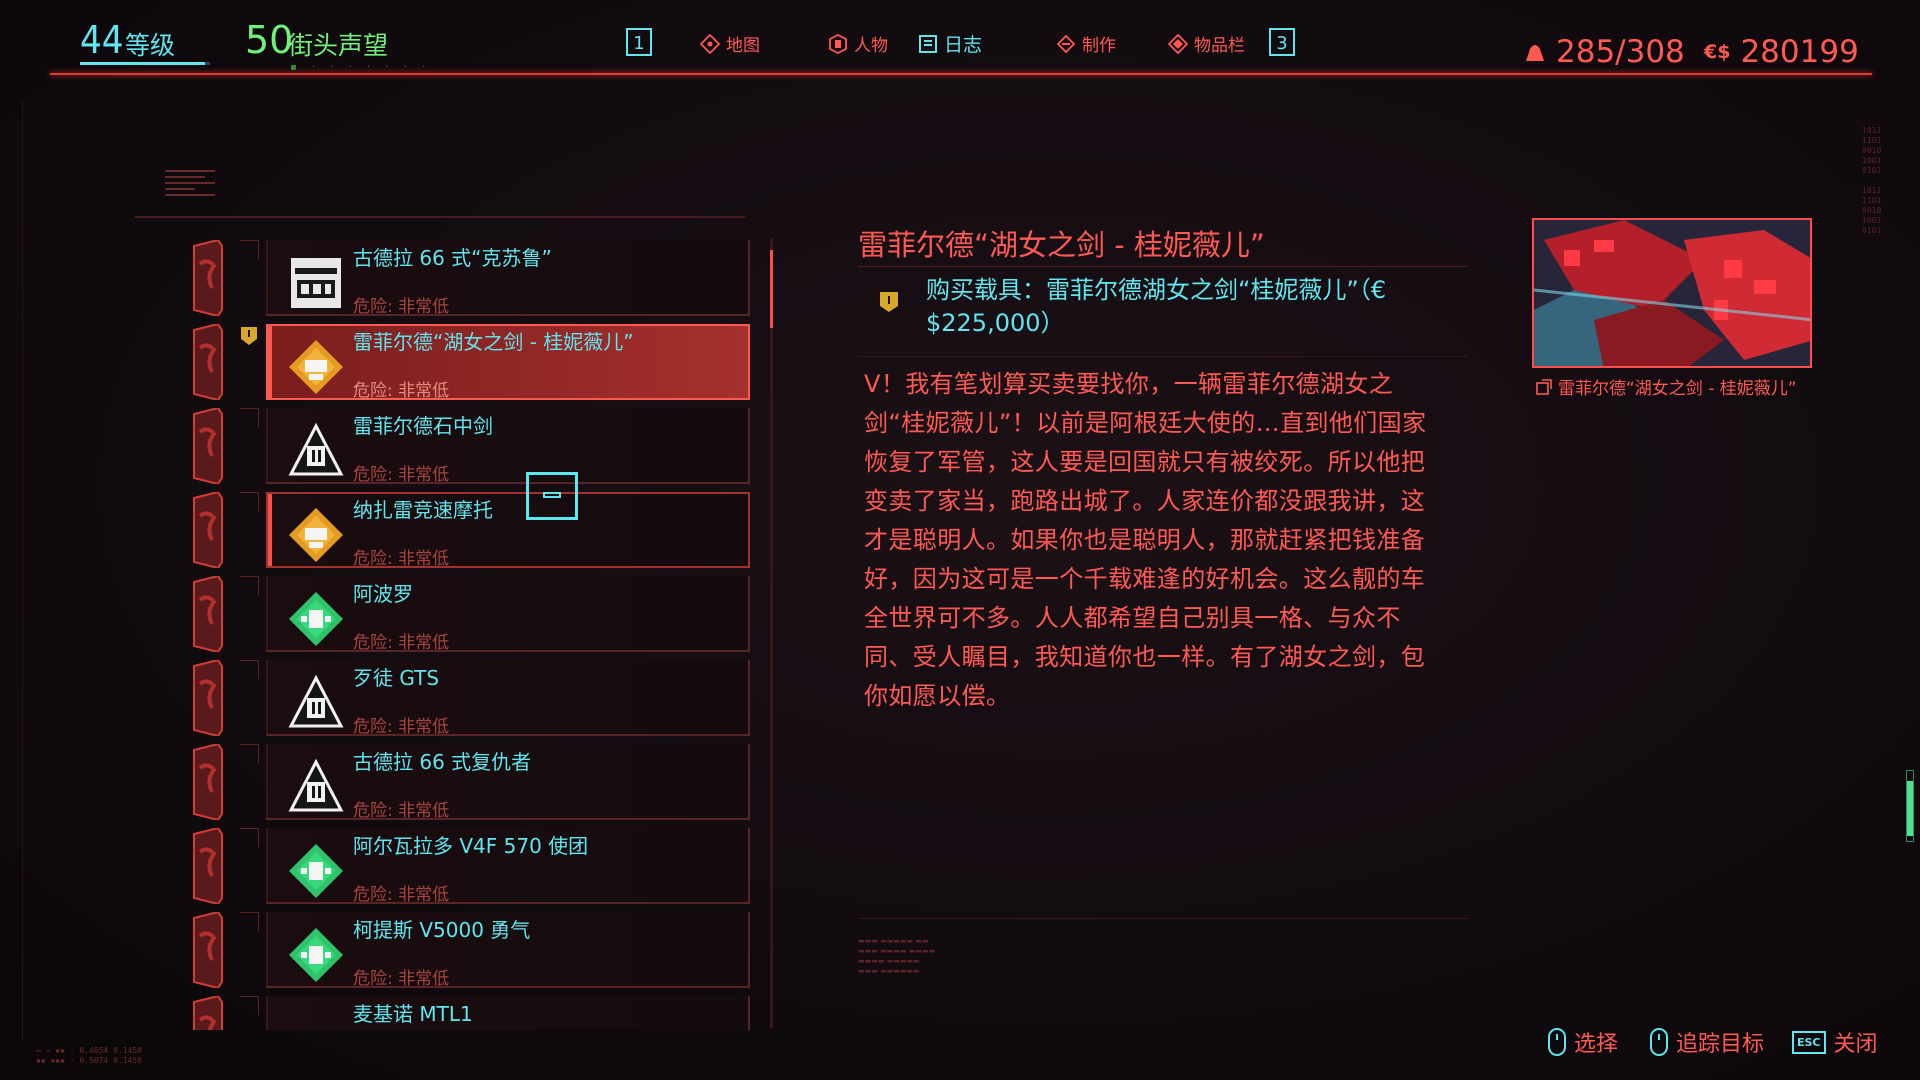 The width and height of the screenshot is (1920, 1080). What do you see at coordinates (1099, 46) in the screenshot?
I see `nav-tab-crafting-label: 制作` at bounding box center [1099, 46].